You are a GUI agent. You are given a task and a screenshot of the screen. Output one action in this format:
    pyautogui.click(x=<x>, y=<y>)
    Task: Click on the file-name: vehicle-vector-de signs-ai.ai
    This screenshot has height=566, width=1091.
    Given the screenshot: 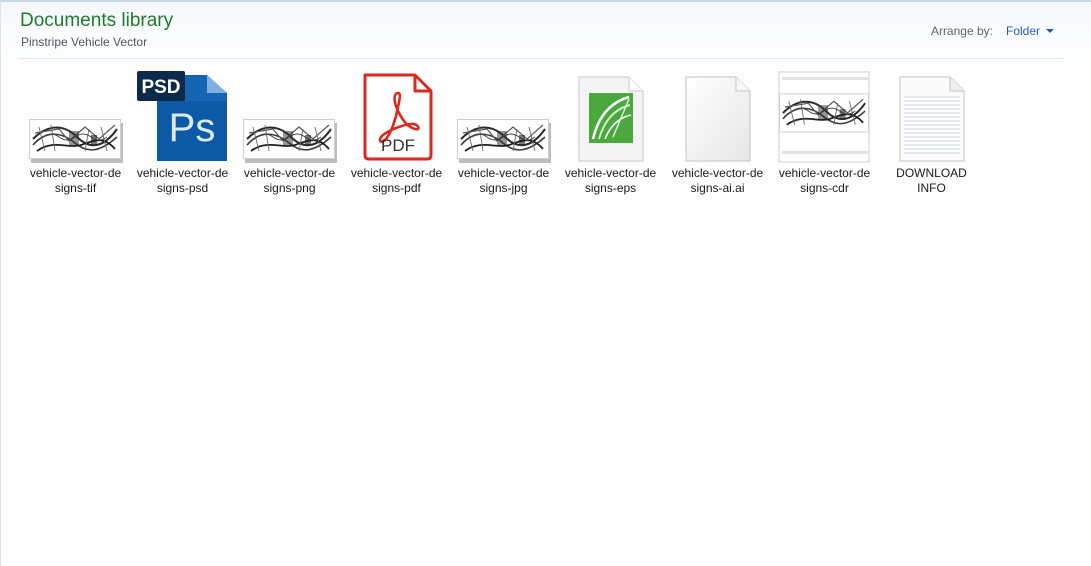 What is the action you would take?
    pyautogui.click(x=717, y=180)
    